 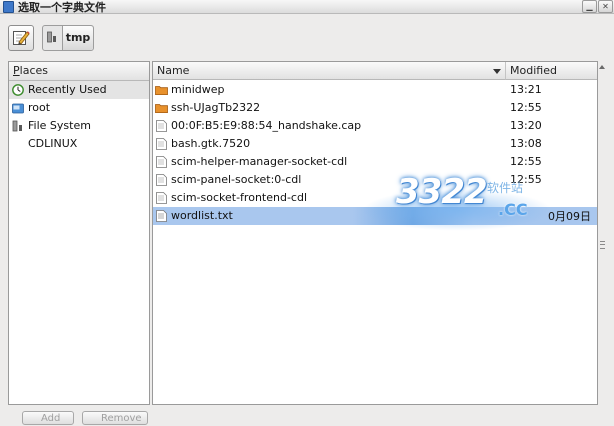 What do you see at coordinates (53, 143) in the screenshot?
I see `place-label: CDLINUX` at bounding box center [53, 143].